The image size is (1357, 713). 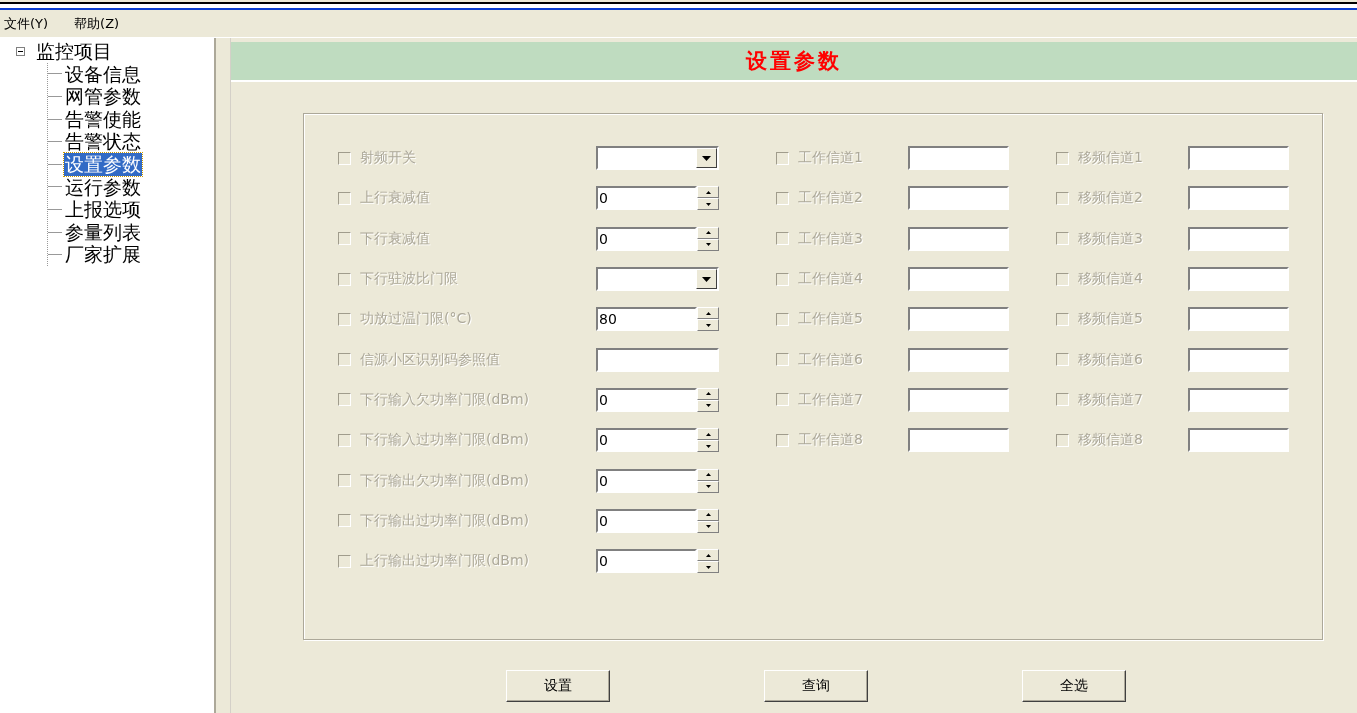 What do you see at coordinates (103, 96) in the screenshot?
I see `tree-item: 网管参数` at bounding box center [103, 96].